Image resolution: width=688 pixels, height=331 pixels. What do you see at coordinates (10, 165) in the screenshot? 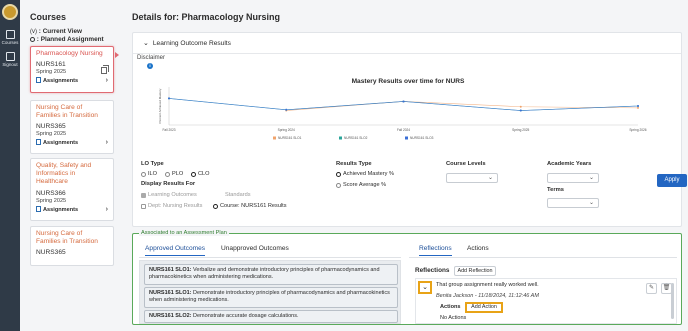
I see `left-rail: Courses Signout` at bounding box center [10, 165].